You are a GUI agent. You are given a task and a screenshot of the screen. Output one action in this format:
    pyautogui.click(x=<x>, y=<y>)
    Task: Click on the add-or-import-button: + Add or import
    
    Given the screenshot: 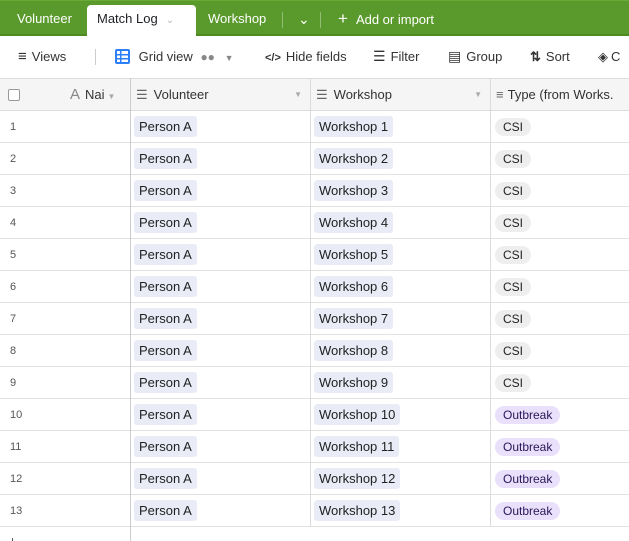 What is the action you would take?
    pyautogui.click(x=386, y=21)
    